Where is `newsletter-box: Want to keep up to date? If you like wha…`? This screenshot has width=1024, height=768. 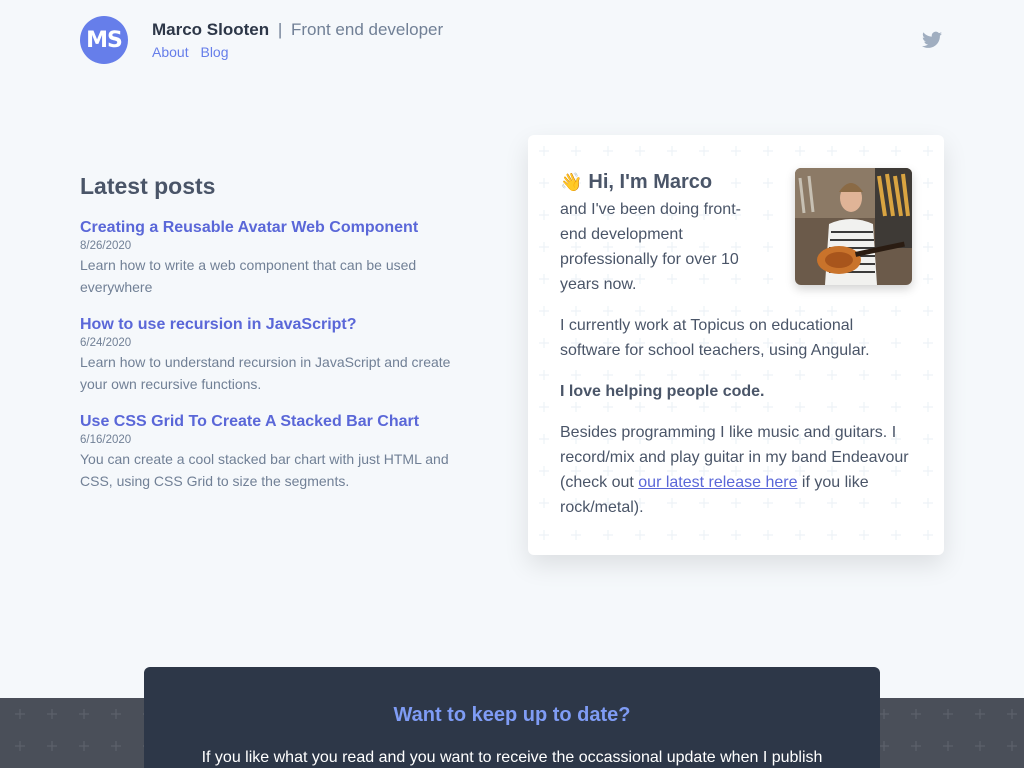 newsletter-box: Want to keep up to date? If you like wha… is located at coordinates (512, 717).